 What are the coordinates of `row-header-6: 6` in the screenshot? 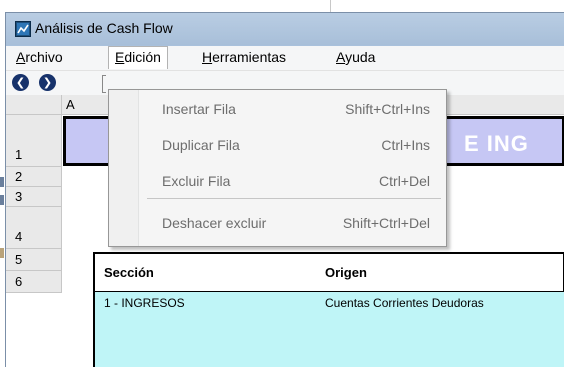 It's located at (34, 282).